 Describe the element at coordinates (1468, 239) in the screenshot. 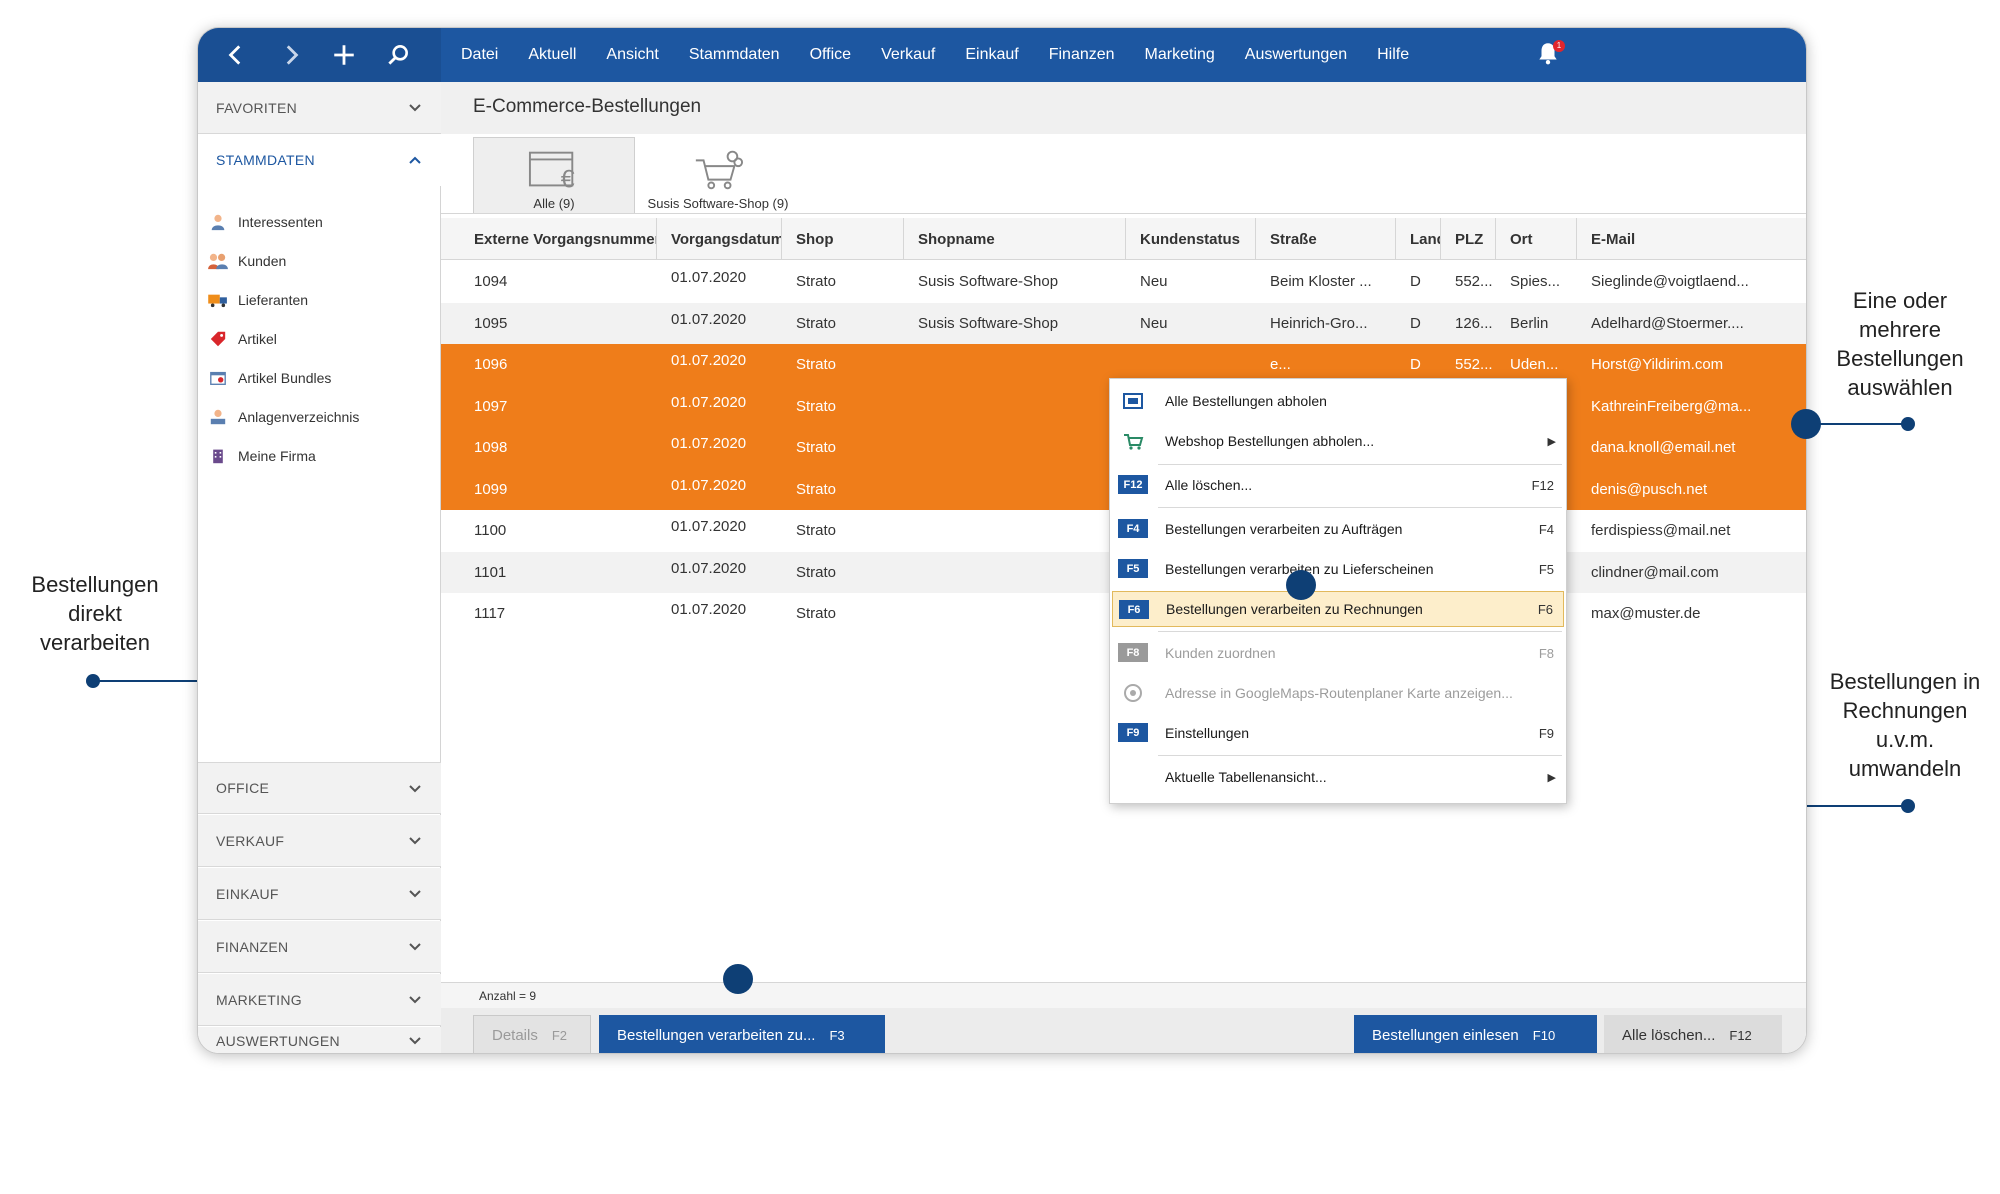

I see `column-header-plz: PLZ` at that location.